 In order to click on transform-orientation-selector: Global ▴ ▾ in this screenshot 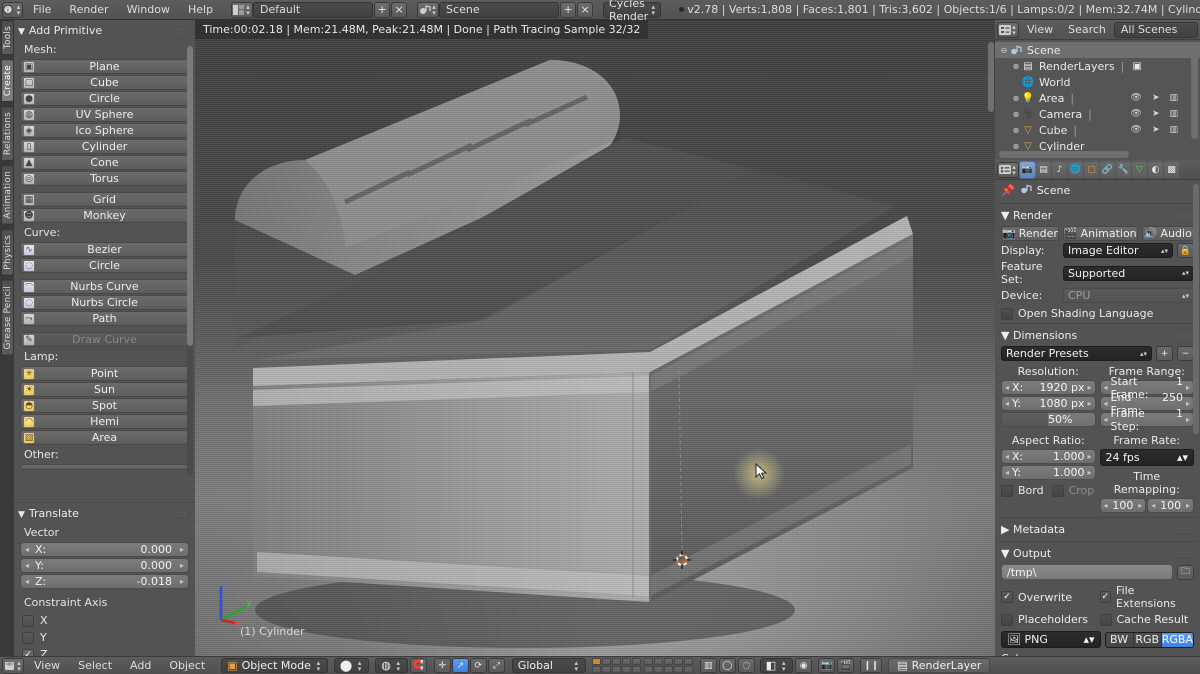, I will do `click(548, 665)`.